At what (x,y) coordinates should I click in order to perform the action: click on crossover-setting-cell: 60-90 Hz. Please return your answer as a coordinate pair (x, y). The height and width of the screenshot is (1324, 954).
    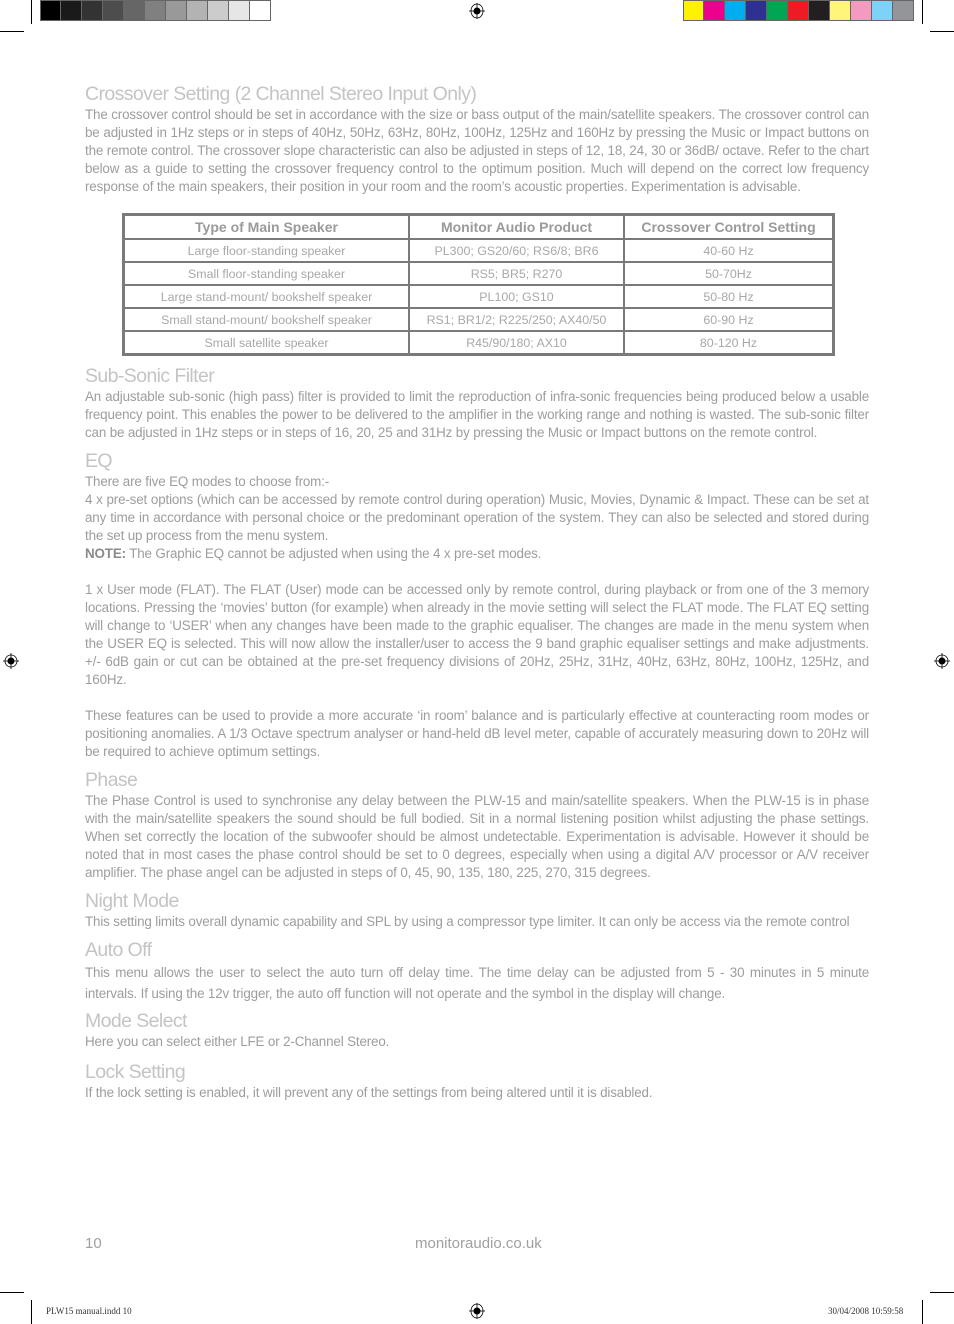
    Looking at the image, I should click on (728, 319).